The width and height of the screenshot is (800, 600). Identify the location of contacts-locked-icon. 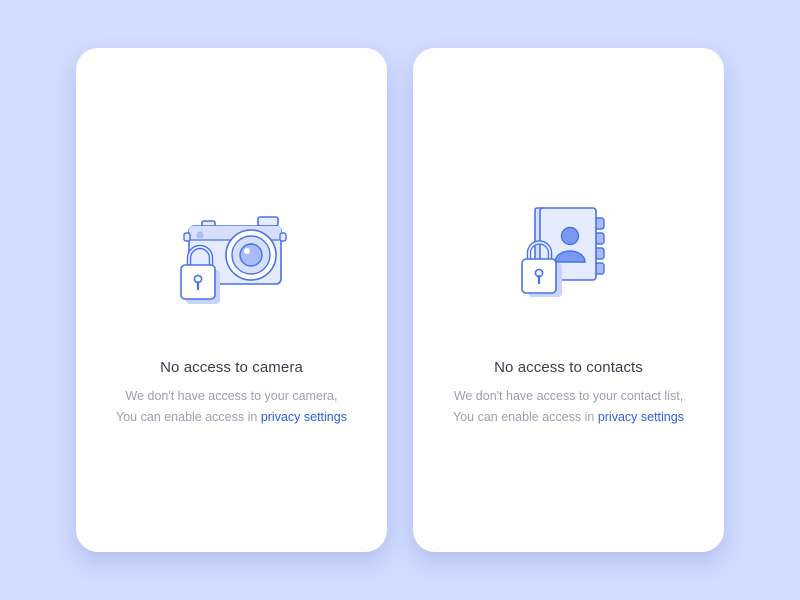
(569, 256).